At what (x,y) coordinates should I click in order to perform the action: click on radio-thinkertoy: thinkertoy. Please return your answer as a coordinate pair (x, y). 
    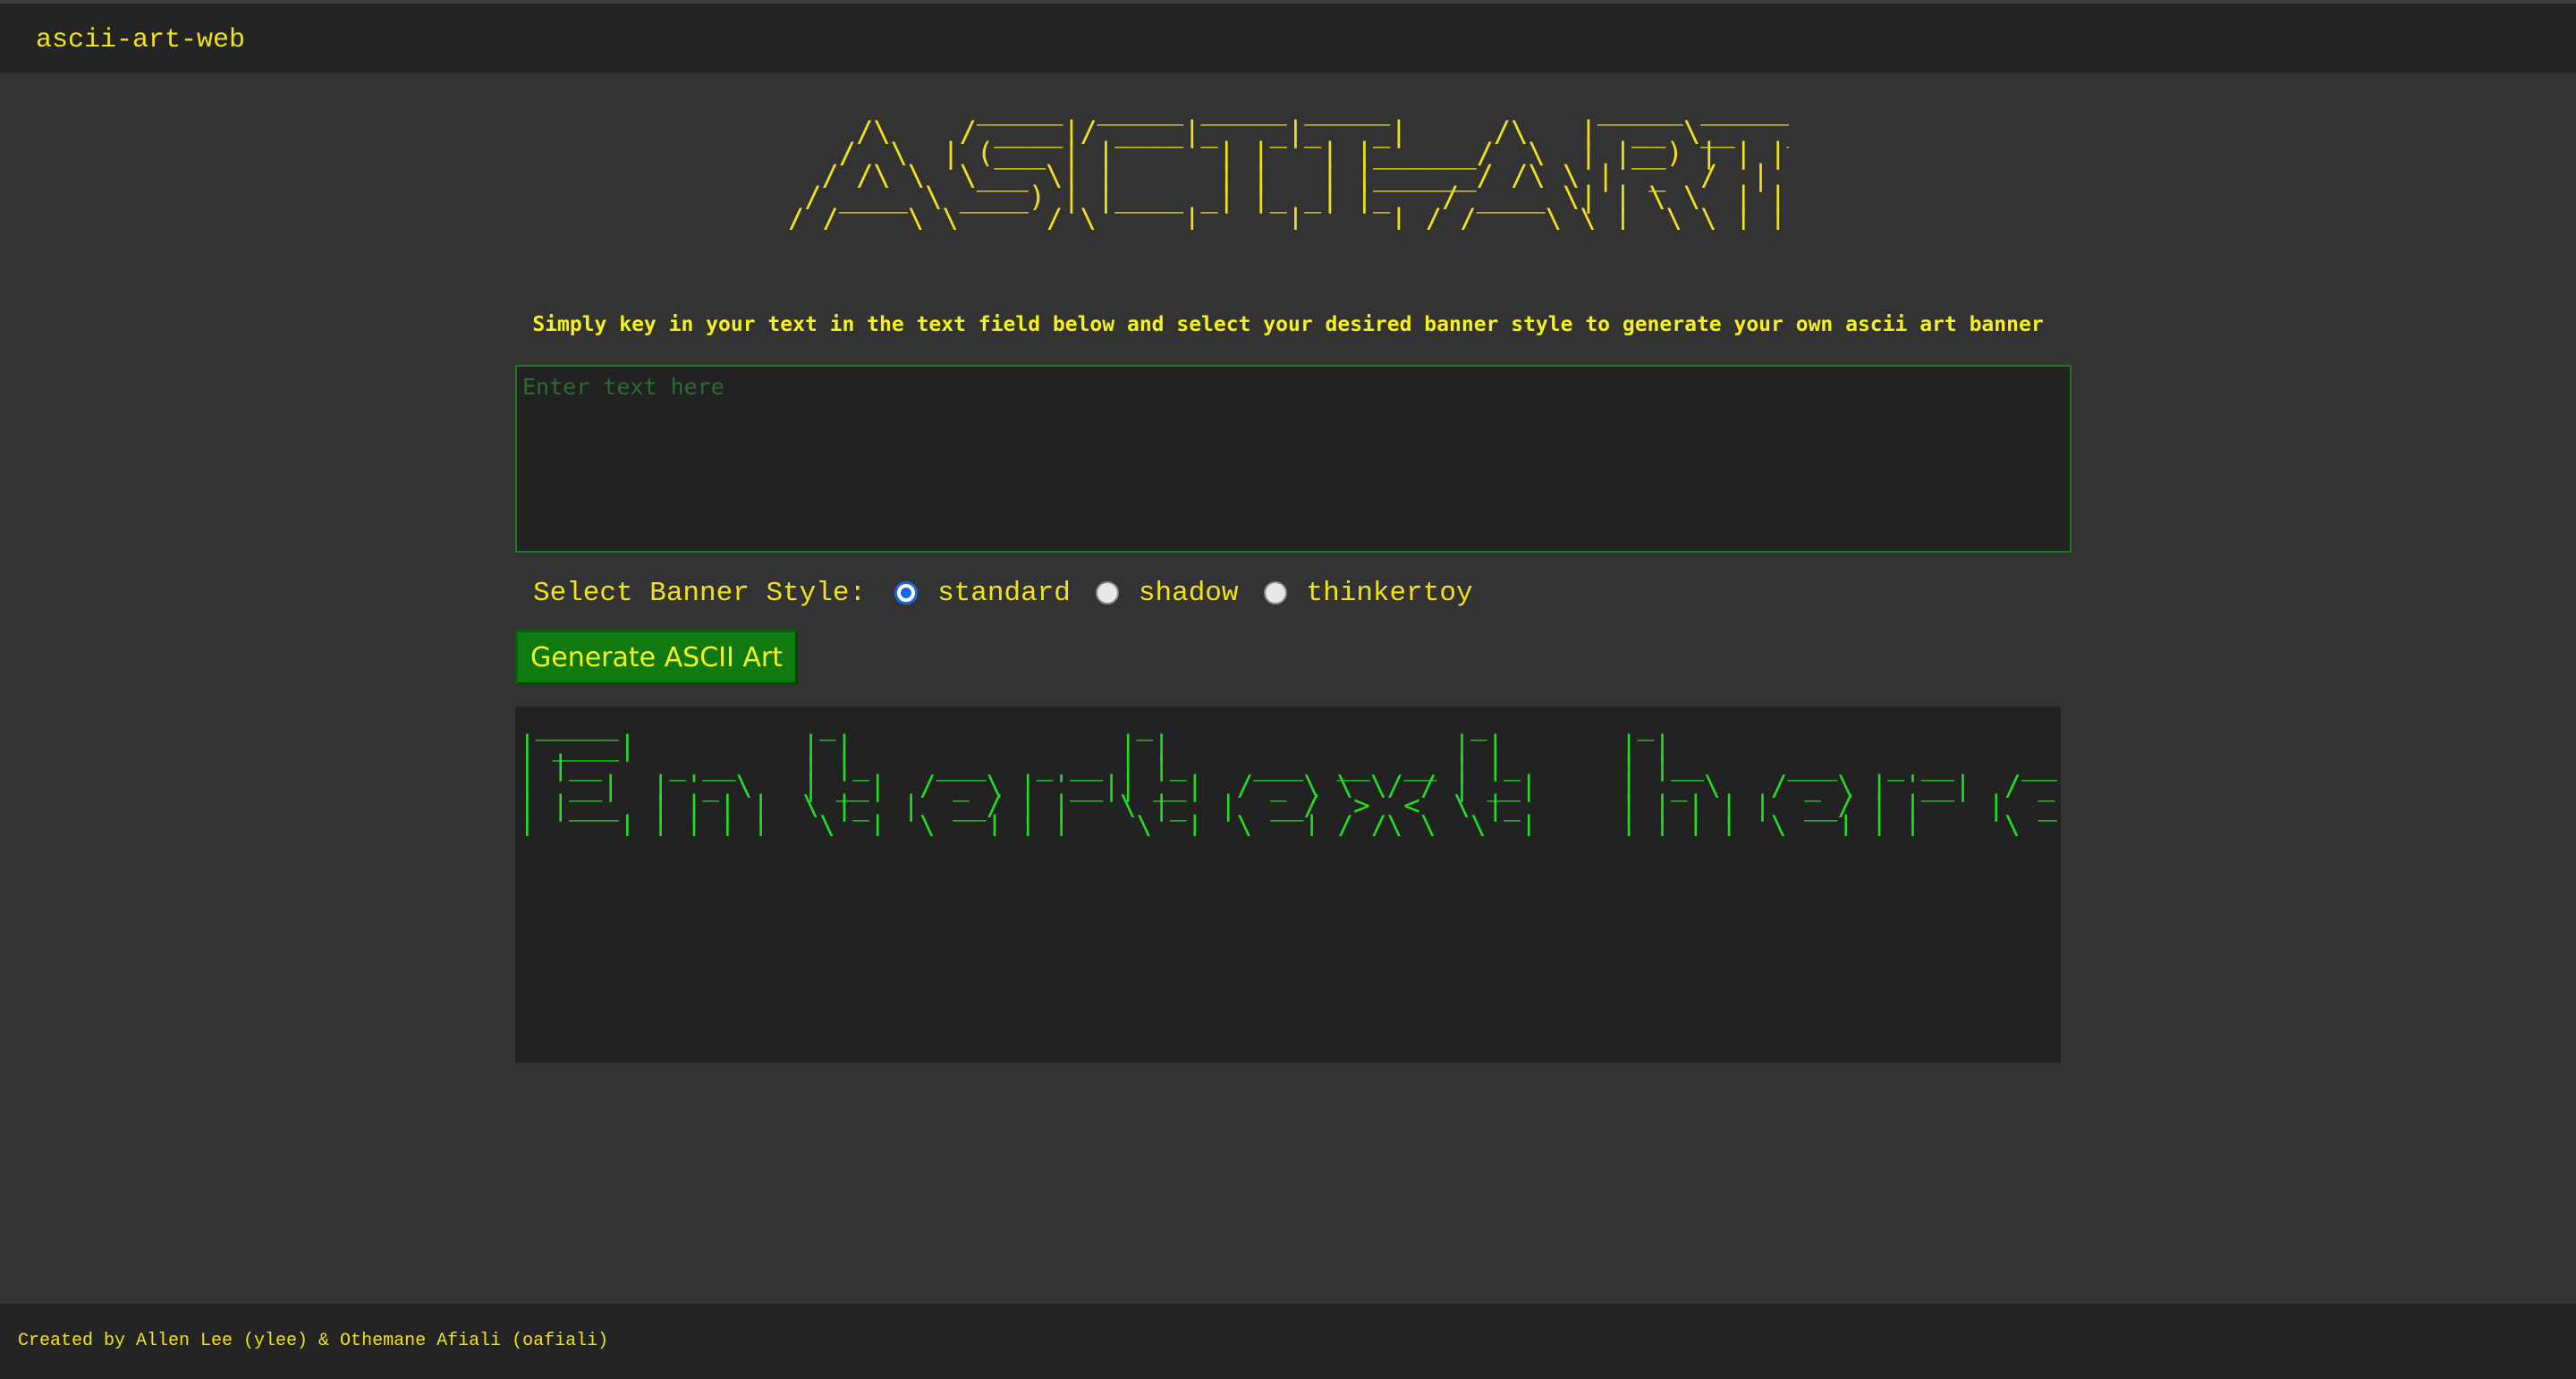
    Looking at the image, I should click on (1368, 593).